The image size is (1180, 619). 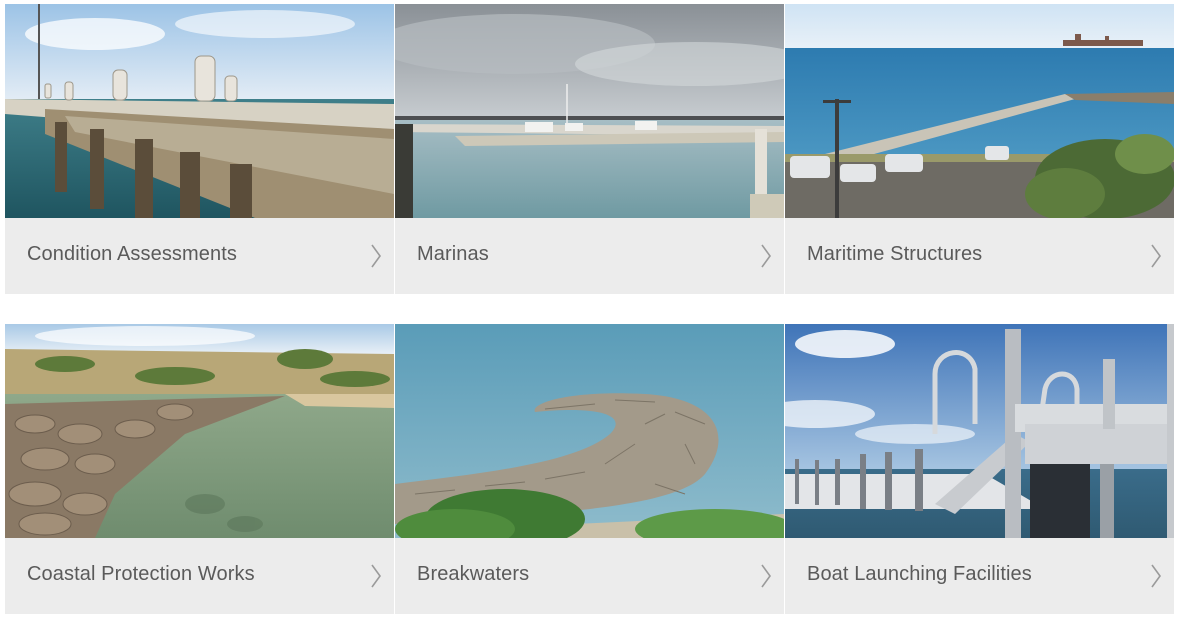 What do you see at coordinates (979, 111) in the screenshot?
I see `maritime-structures-photo` at bounding box center [979, 111].